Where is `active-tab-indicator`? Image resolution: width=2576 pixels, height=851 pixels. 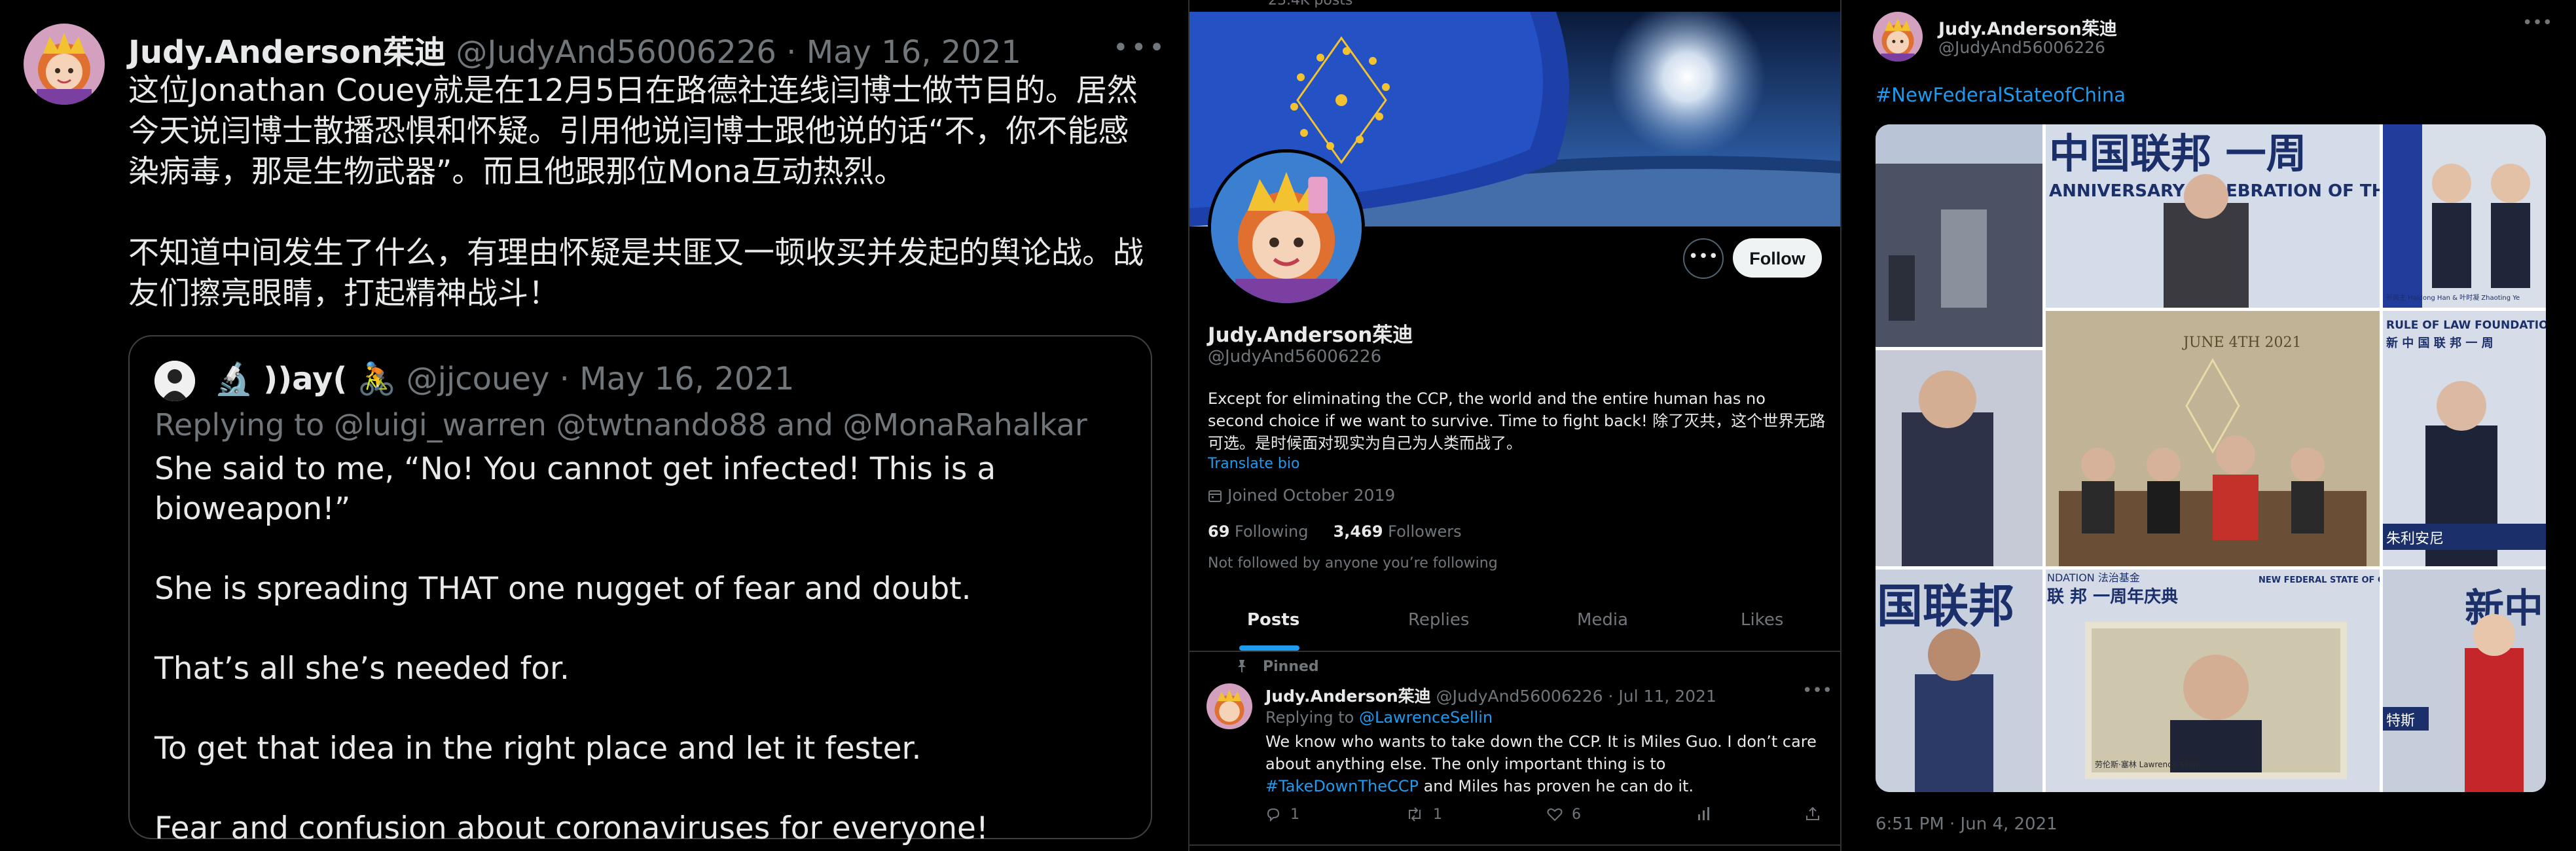
active-tab-indicator is located at coordinates (1269, 648).